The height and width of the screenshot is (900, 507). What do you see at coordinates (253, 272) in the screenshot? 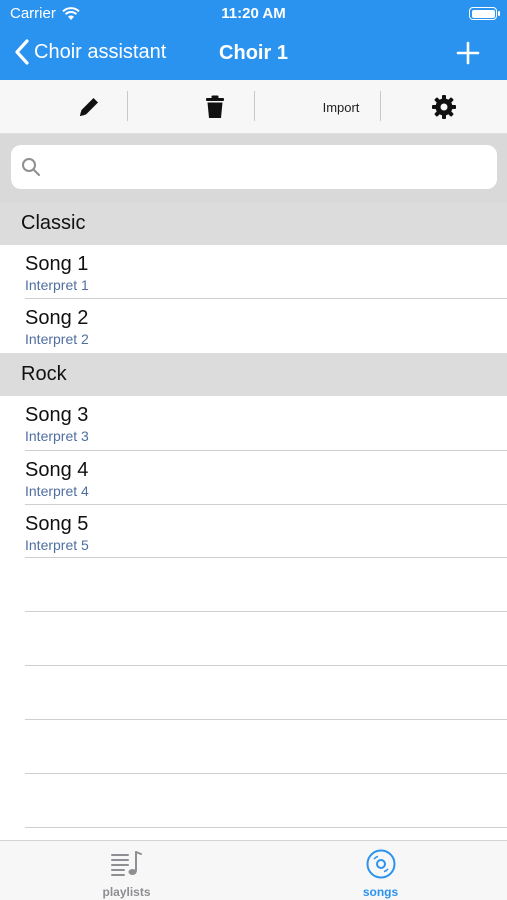
I see `song-row: Song 1 Interpret 1` at bounding box center [253, 272].